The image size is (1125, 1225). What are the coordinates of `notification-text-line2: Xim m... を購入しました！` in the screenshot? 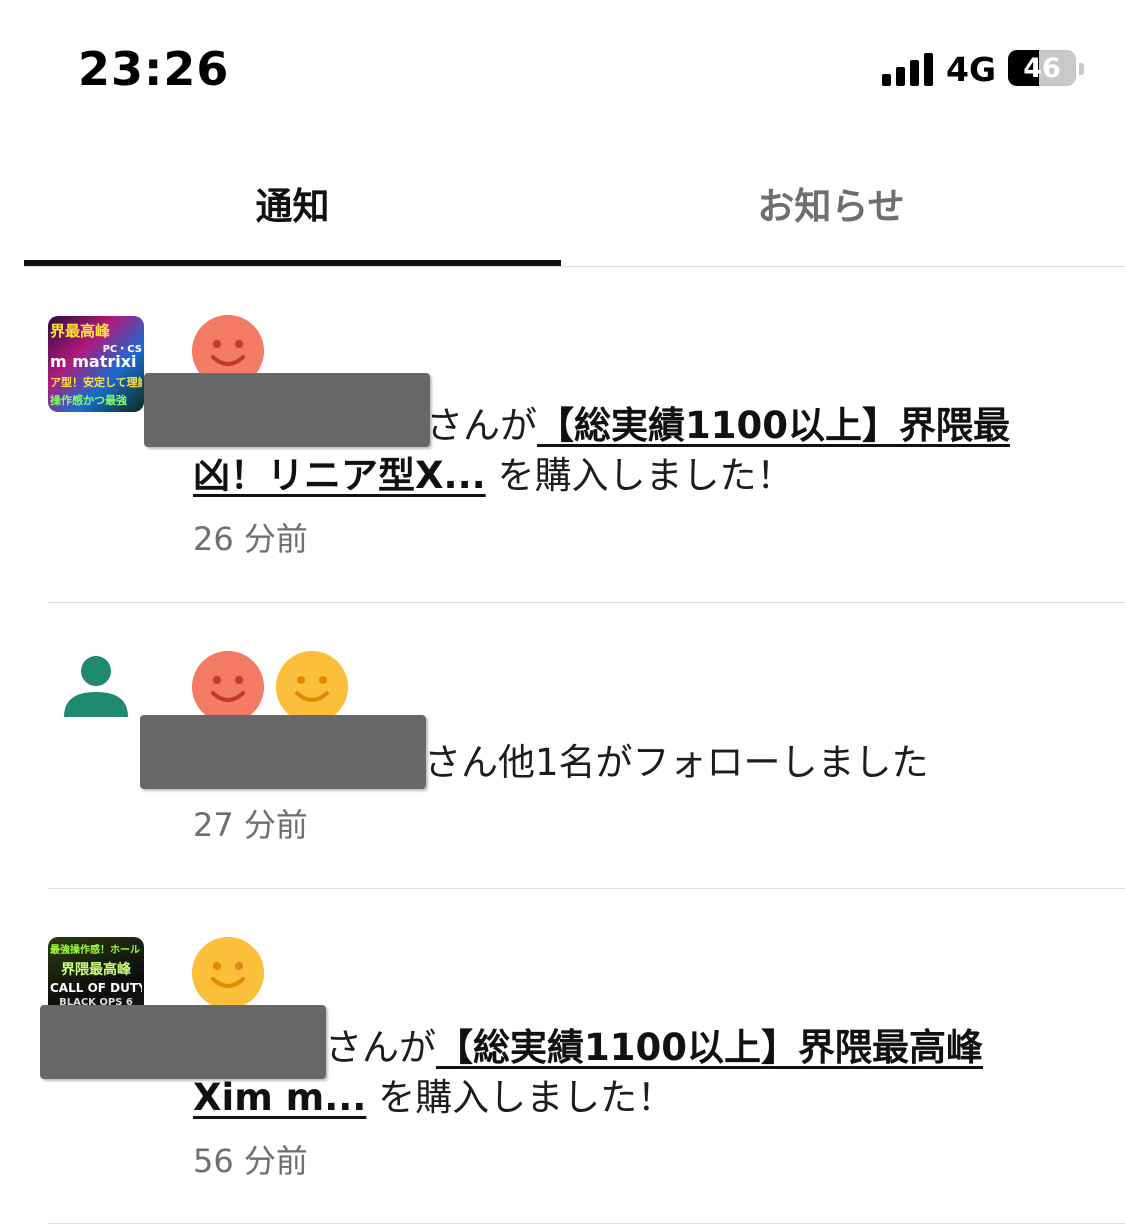 It's located at (433, 1098).